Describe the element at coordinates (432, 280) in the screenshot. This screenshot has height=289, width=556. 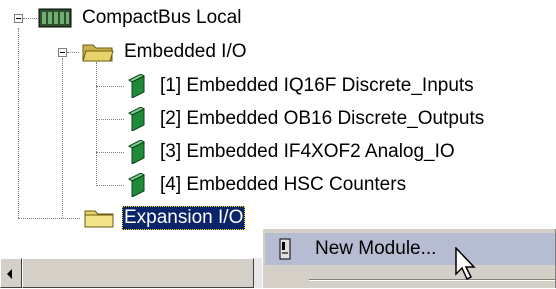
I see `menu-separator` at that location.